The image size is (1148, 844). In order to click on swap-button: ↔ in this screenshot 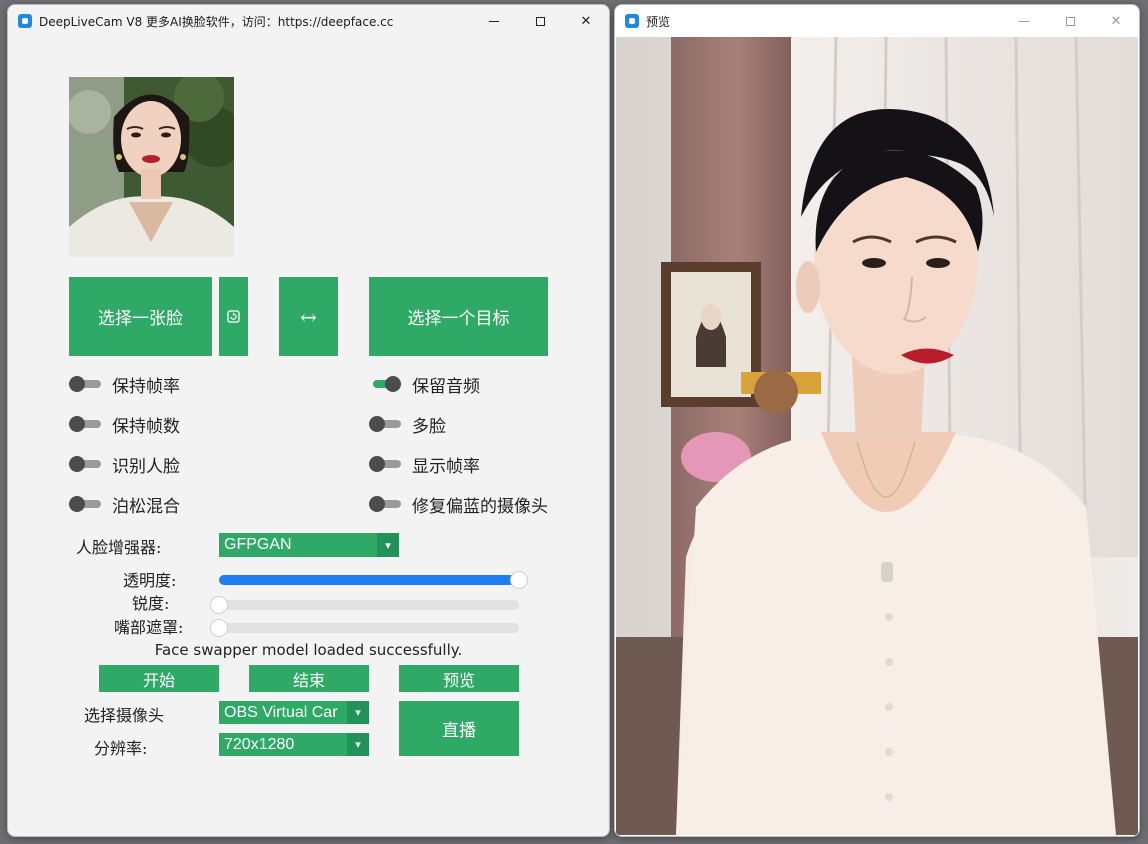, I will do `click(308, 316)`.